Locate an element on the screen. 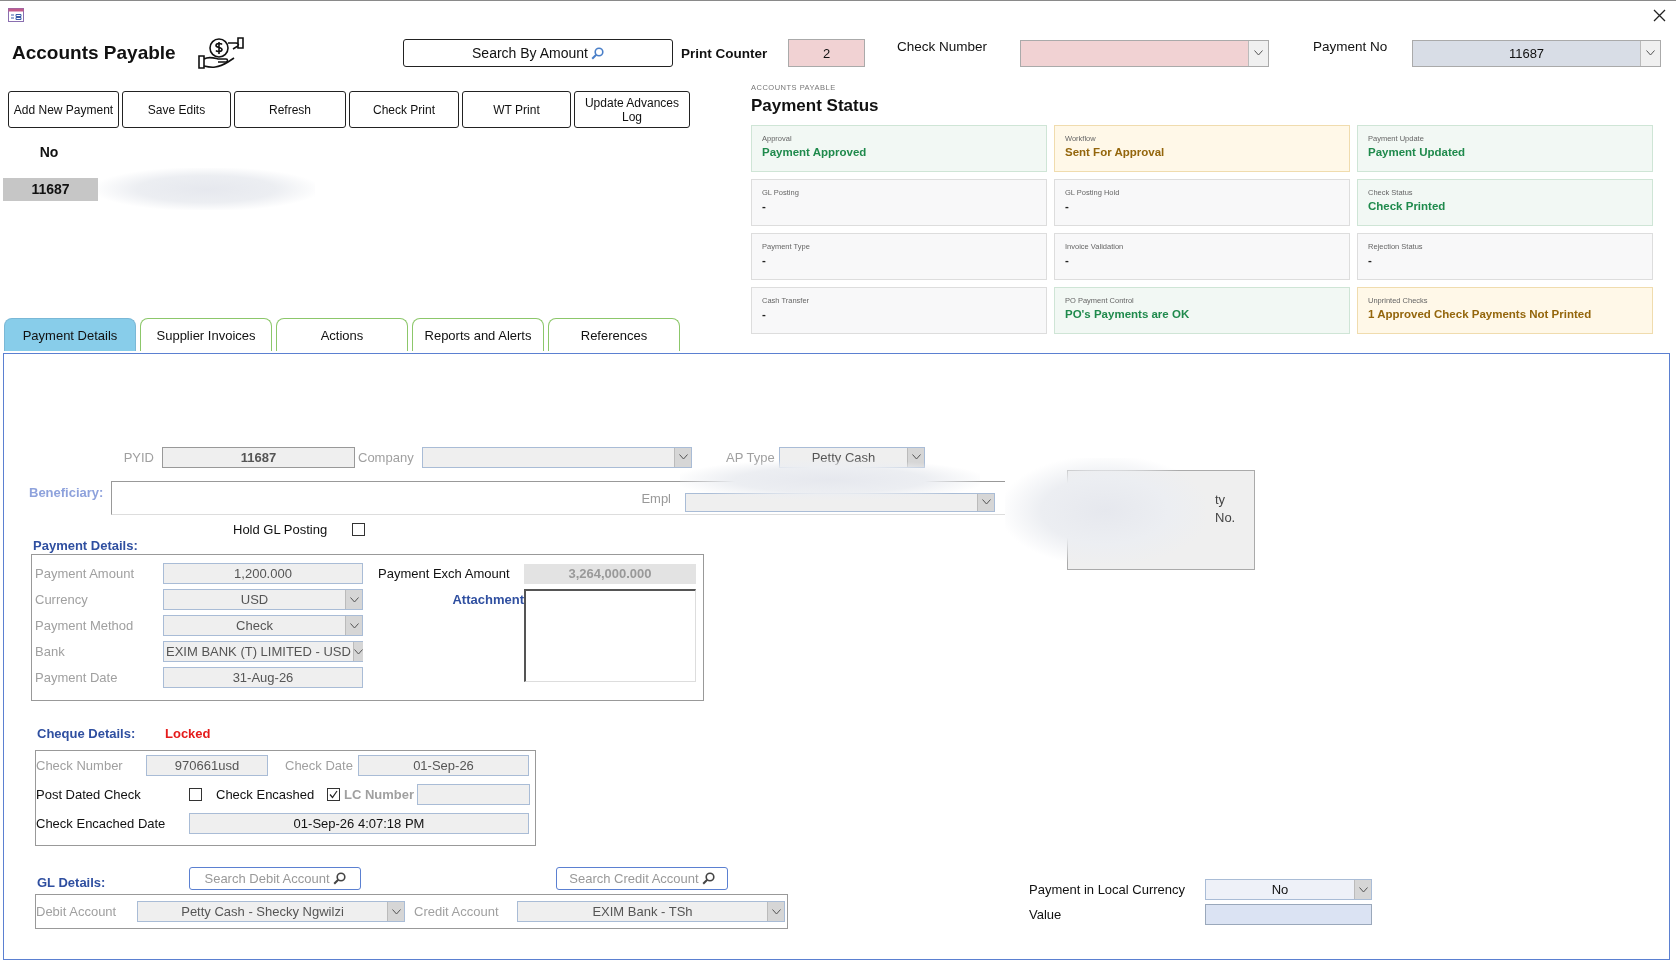 Image resolution: width=1676 pixels, height=963 pixels. field-label: LC Number is located at coordinates (380, 794).